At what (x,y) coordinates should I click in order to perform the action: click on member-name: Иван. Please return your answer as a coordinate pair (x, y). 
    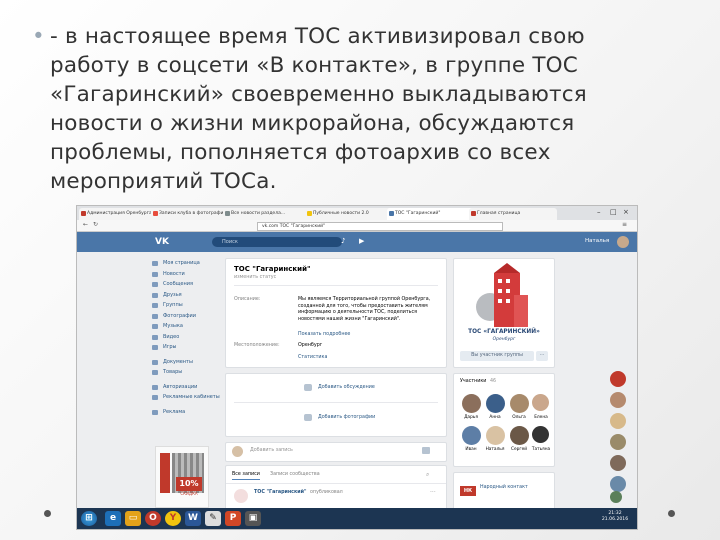
    Looking at the image, I should click on (471, 449).